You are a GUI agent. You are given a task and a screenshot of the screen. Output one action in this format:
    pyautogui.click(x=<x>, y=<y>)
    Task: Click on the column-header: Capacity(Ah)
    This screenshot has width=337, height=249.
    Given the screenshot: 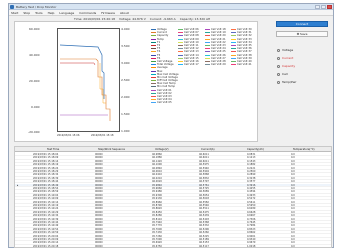 What is the action you would take?
    pyautogui.click(x=255, y=149)
    